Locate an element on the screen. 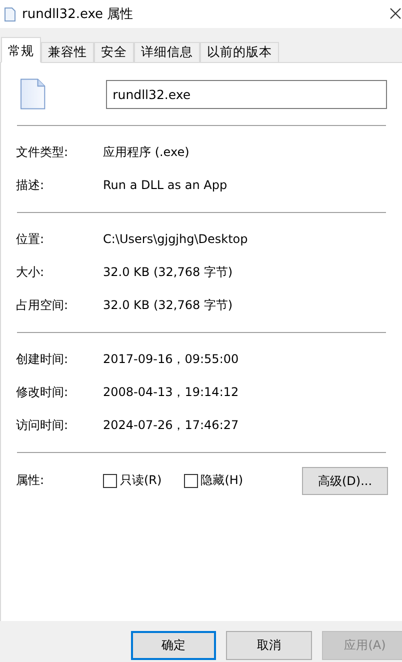 The width and height of the screenshot is (402, 662). tab: 以前的版本 is located at coordinates (239, 52).